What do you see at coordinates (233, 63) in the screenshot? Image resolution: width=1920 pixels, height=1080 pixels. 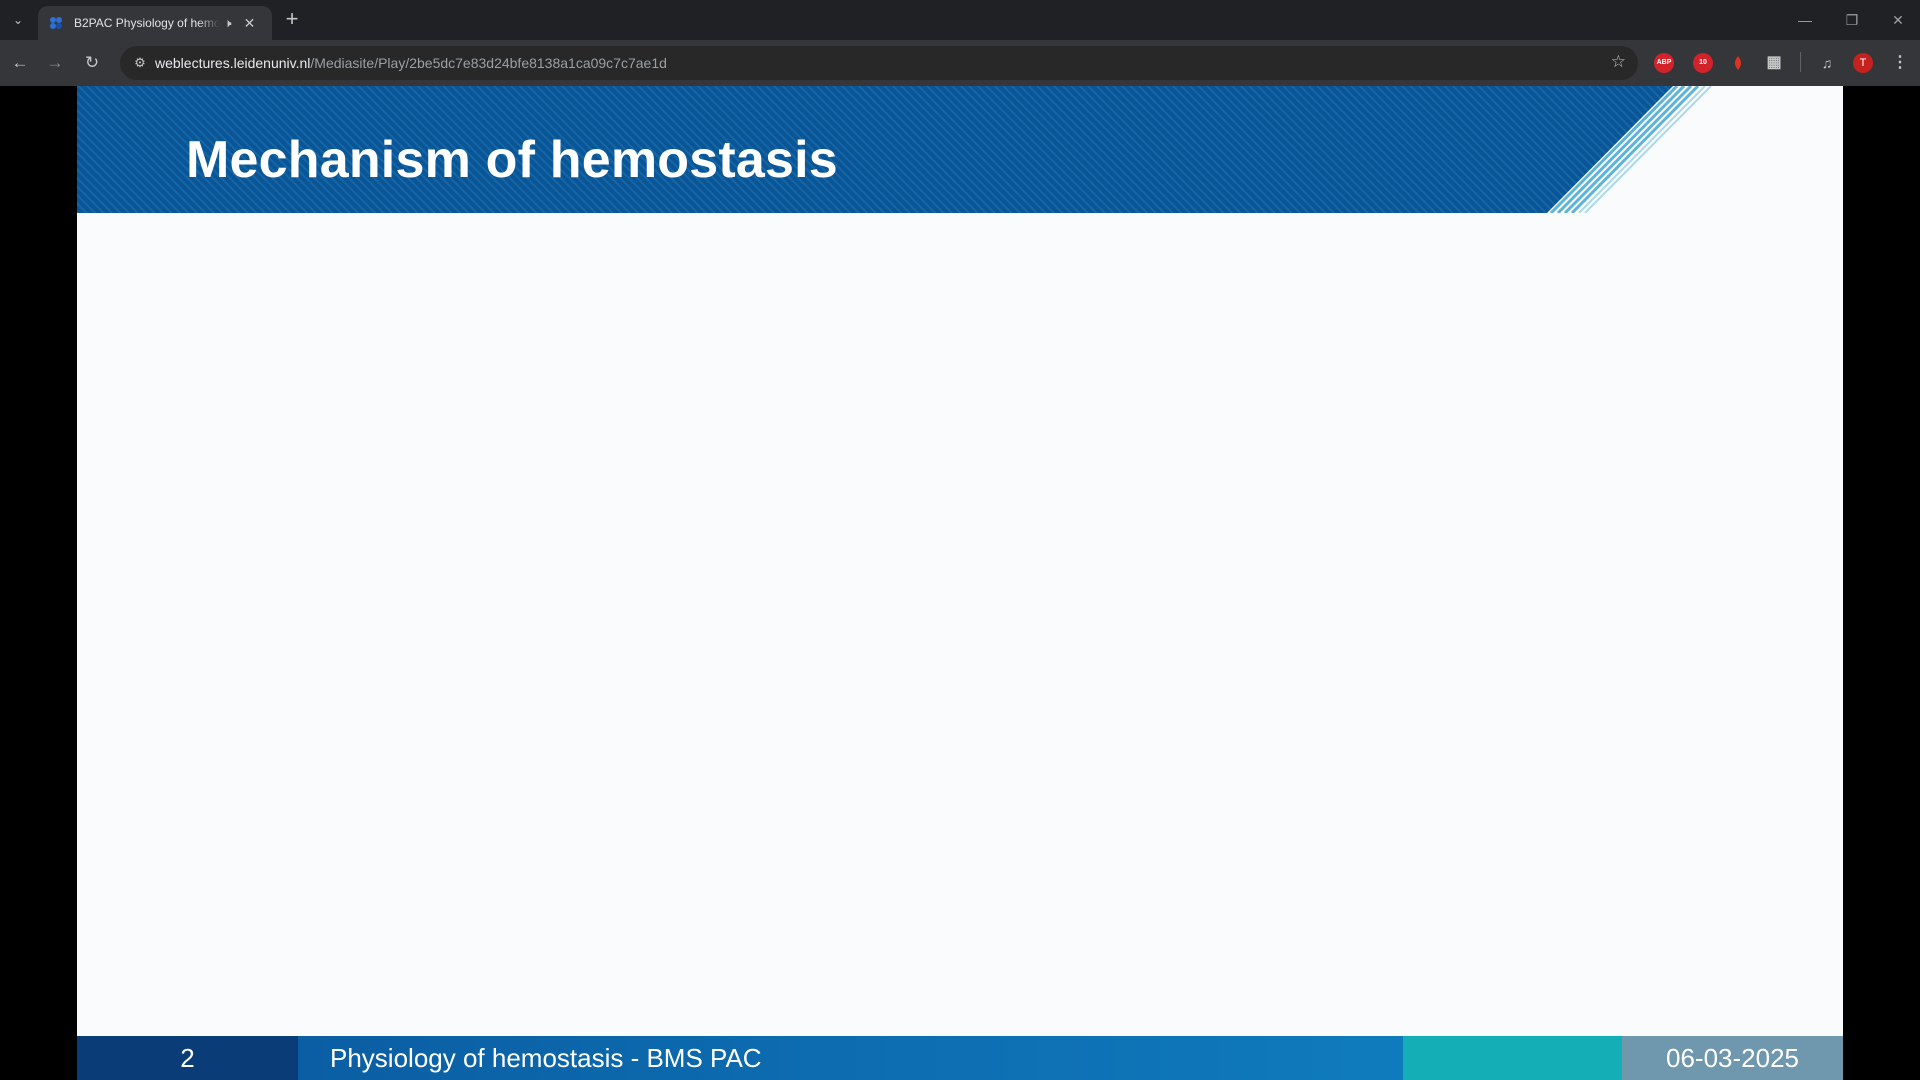 I see `url-host: weblectures.leidenuniv.nl` at bounding box center [233, 63].